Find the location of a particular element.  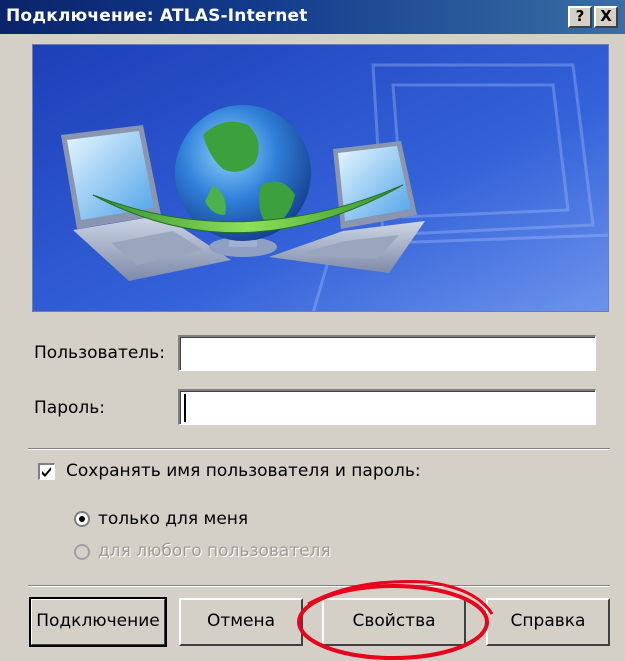

help-title-button: ? is located at coordinates (580, 17).